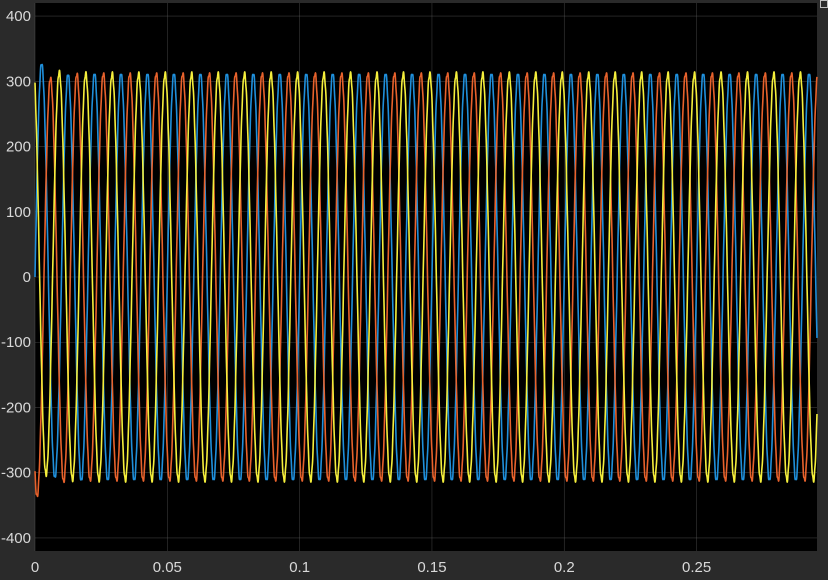 This screenshot has width=828, height=580. Describe the element at coordinates (16, 407) in the screenshot. I see `y-tick-label: -200` at that location.